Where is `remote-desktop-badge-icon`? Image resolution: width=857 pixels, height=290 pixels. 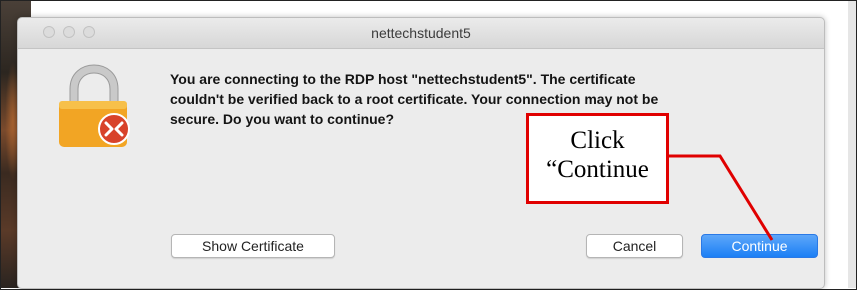 remote-desktop-badge-icon is located at coordinates (114, 129).